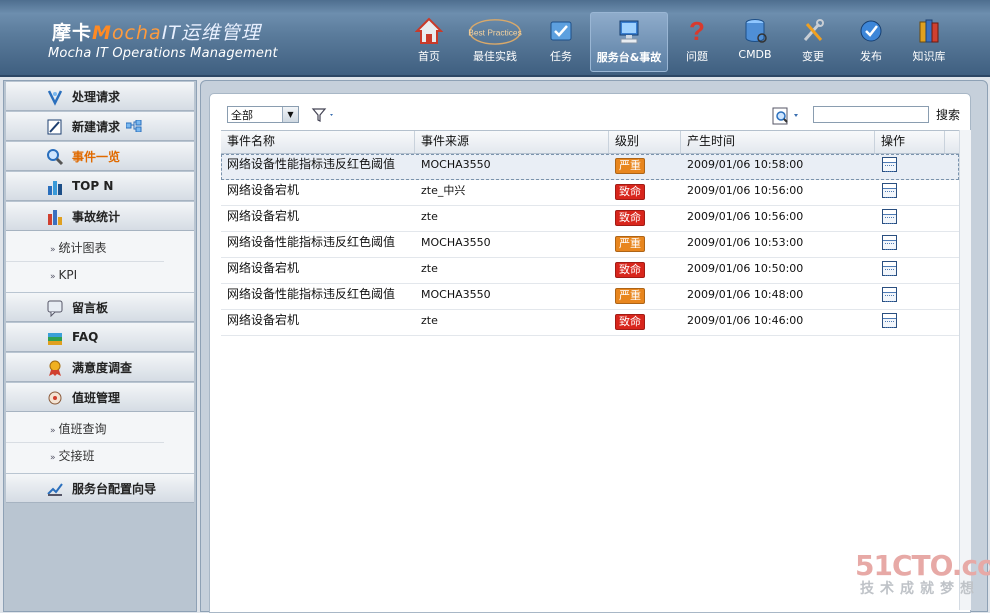  What do you see at coordinates (590, 219) in the screenshot?
I see `table-row: 网络设备宕机 zte 致命 2009/01/06 10:56:00` at bounding box center [590, 219].